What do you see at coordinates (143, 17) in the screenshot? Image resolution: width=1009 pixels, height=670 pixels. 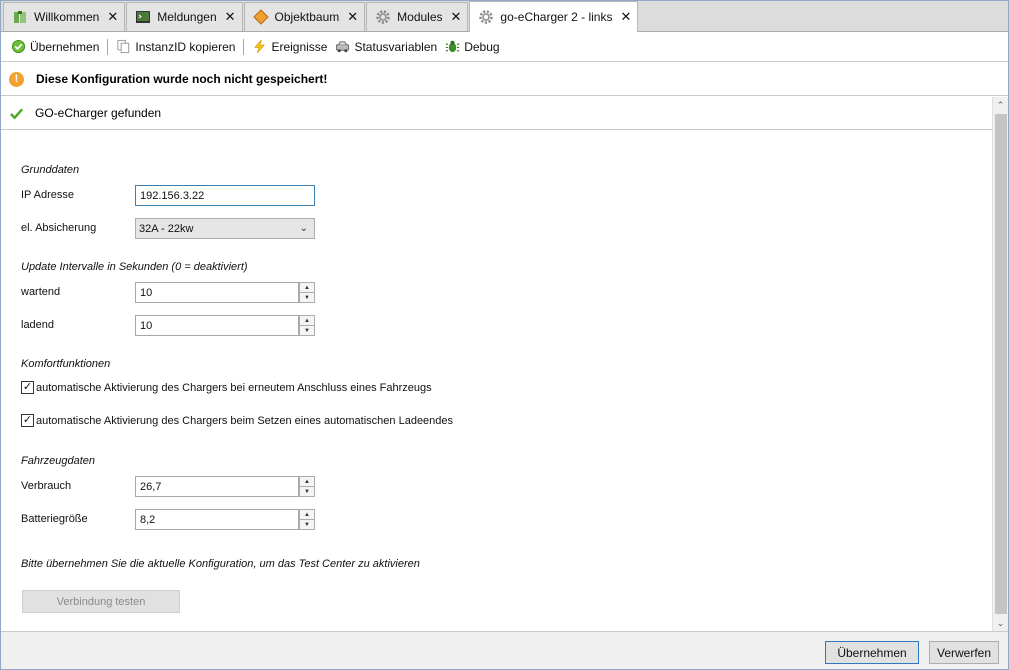 I see `terminal-icon` at bounding box center [143, 17].